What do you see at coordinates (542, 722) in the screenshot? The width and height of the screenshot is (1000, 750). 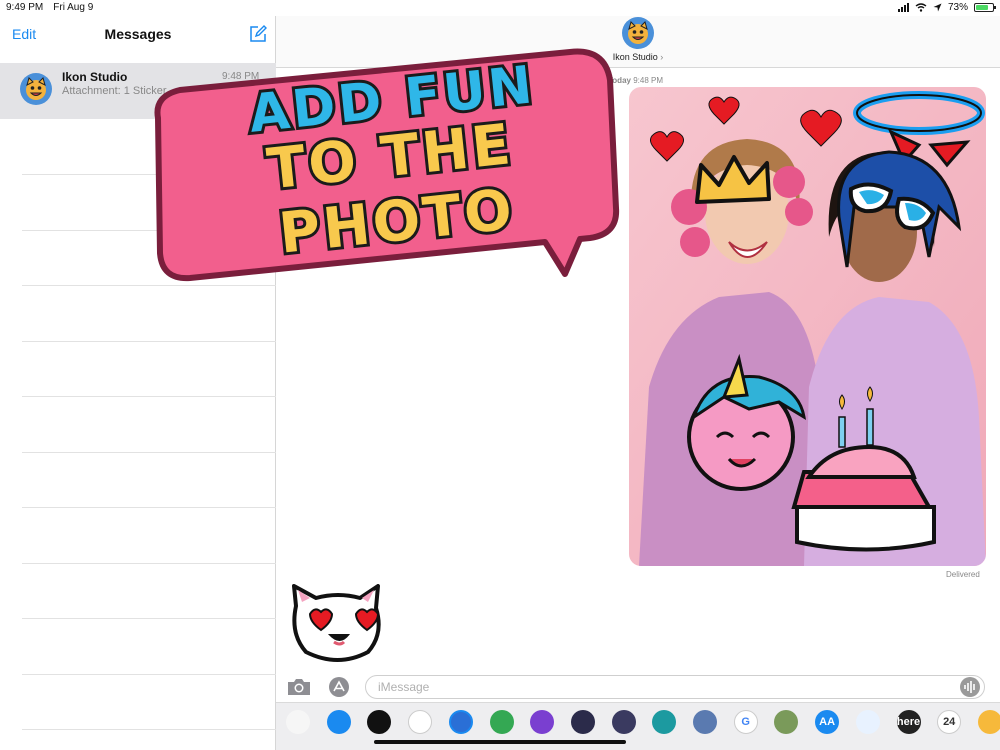 I see `purple-app-icon` at bounding box center [542, 722].